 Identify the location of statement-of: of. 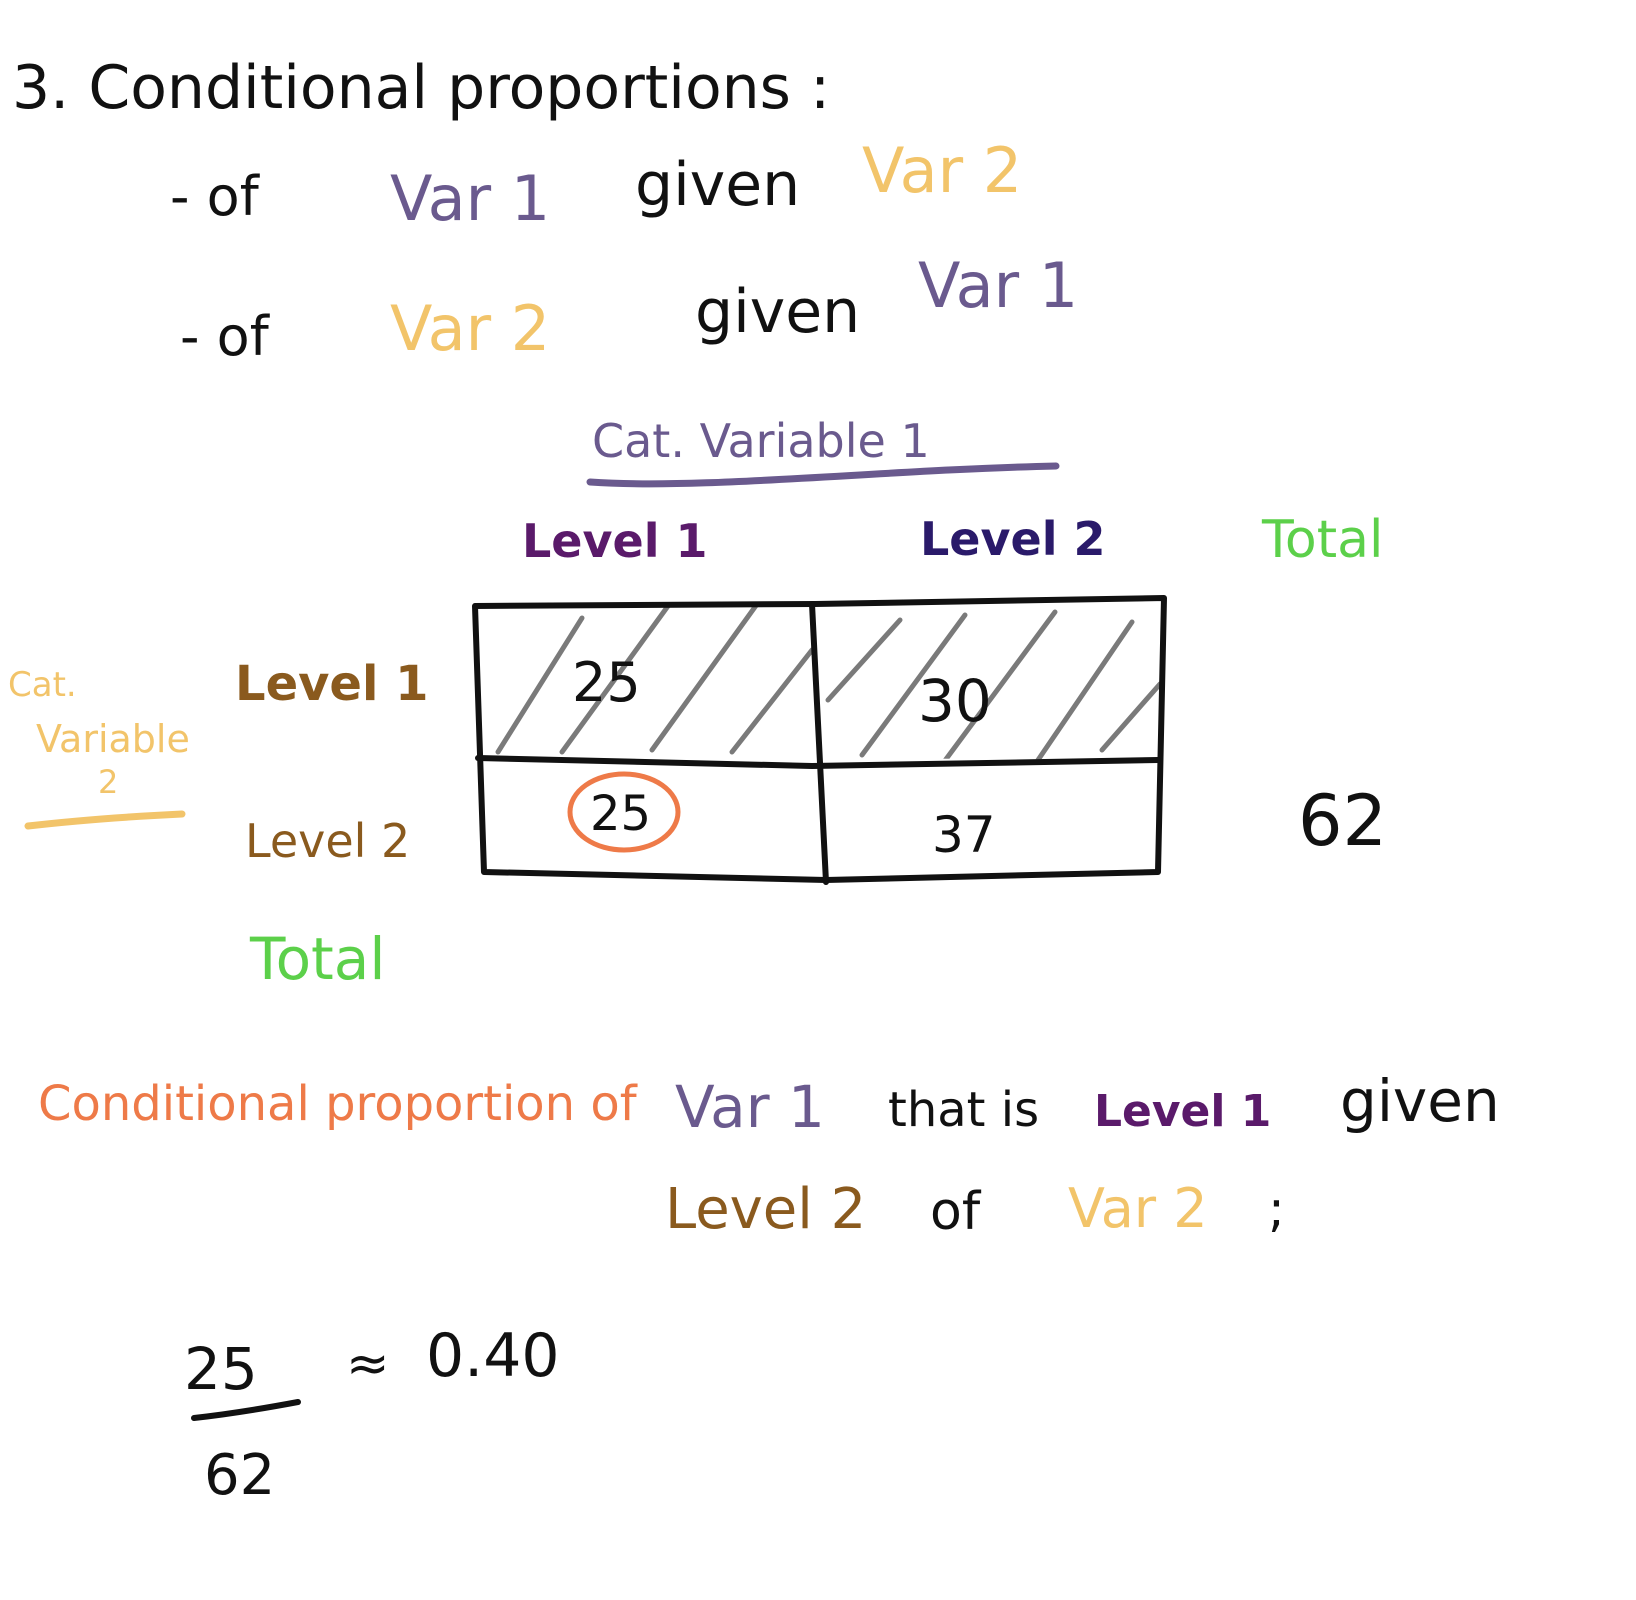
(955, 1212).